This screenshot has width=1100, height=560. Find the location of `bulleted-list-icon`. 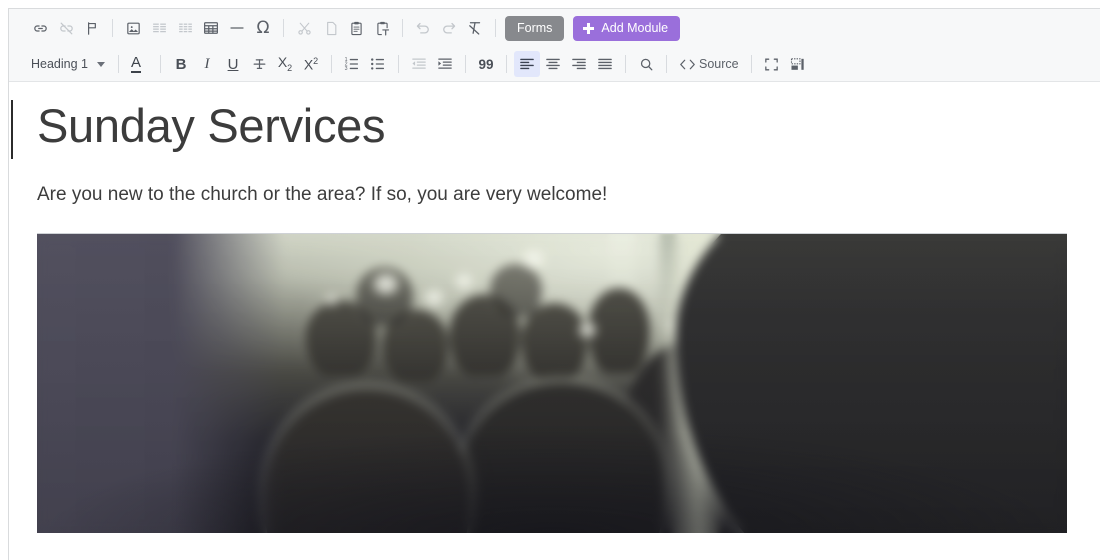

bulleted-list-icon is located at coordinates (378, 64).